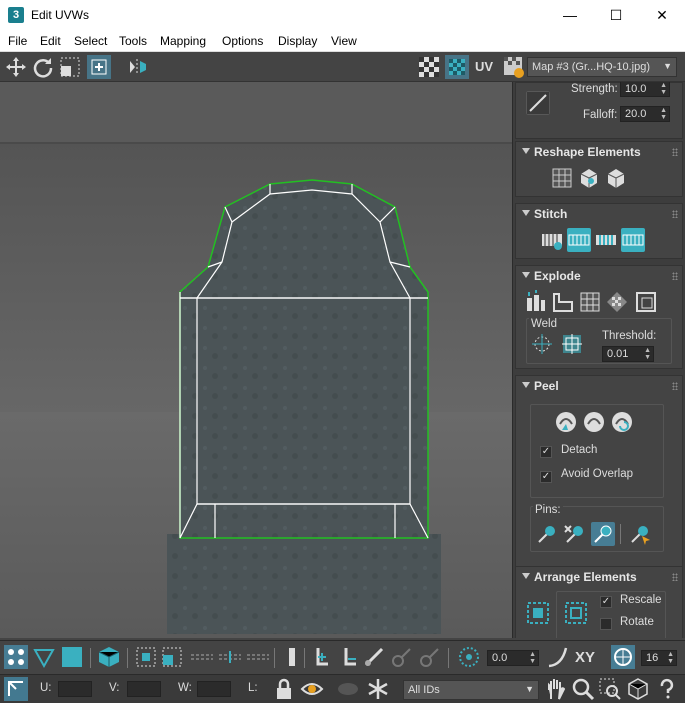 The width and height of the screenshot is (685, 703). What do you see at coordinates (675, 276) in the screenshot?
I see `grip-icon` at bounding box center [675, 276].